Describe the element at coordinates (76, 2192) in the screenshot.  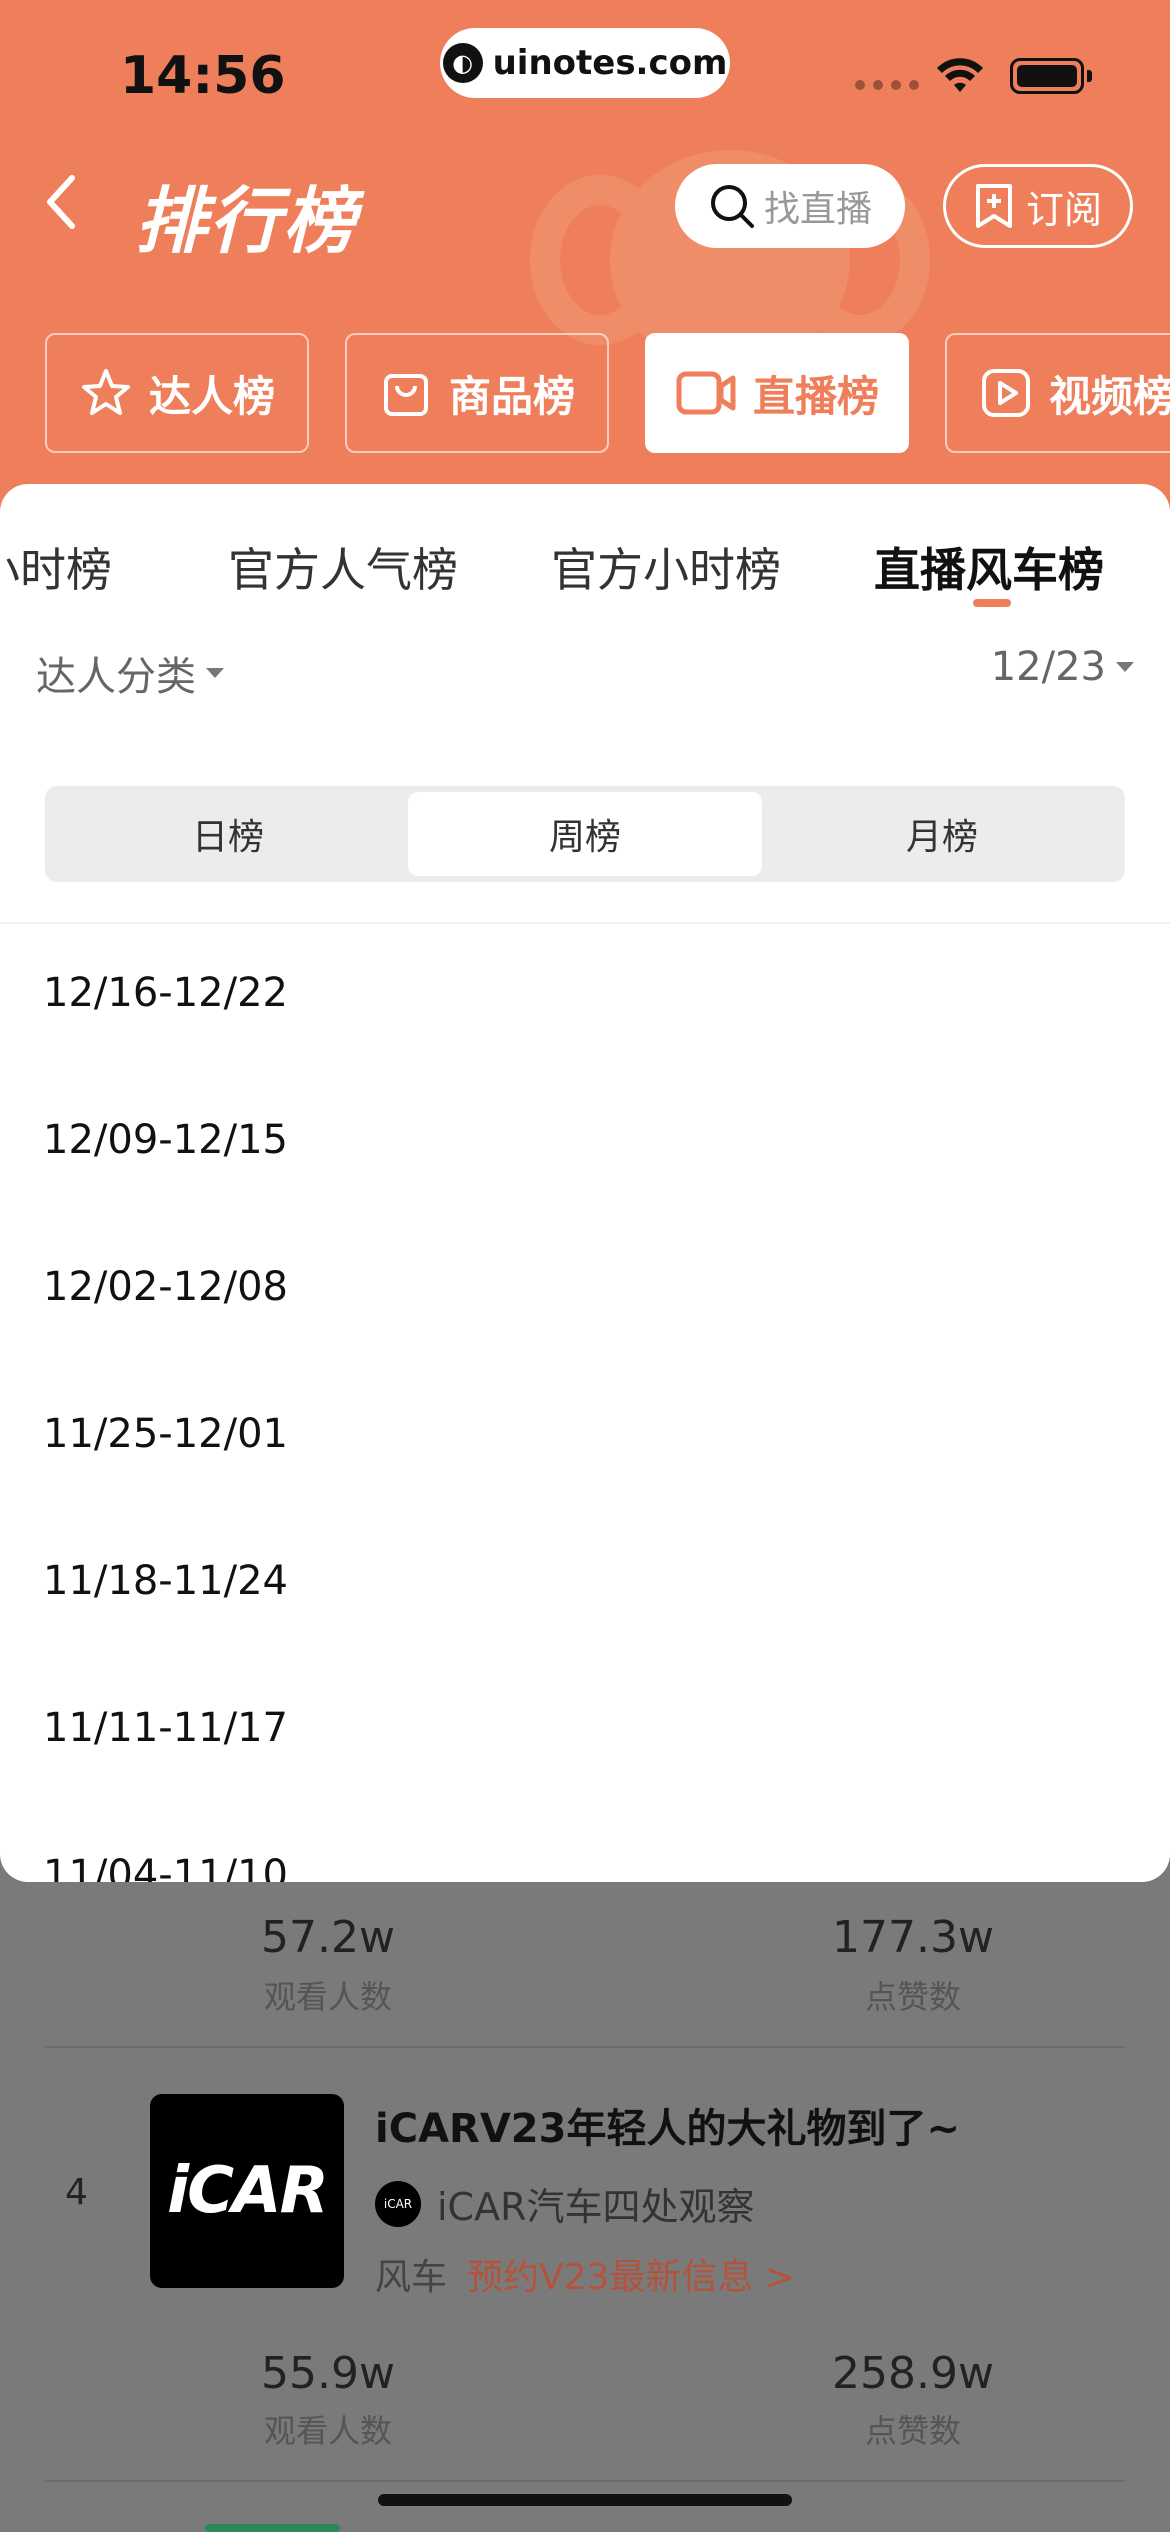
I see `rank-number: 4` at that location.